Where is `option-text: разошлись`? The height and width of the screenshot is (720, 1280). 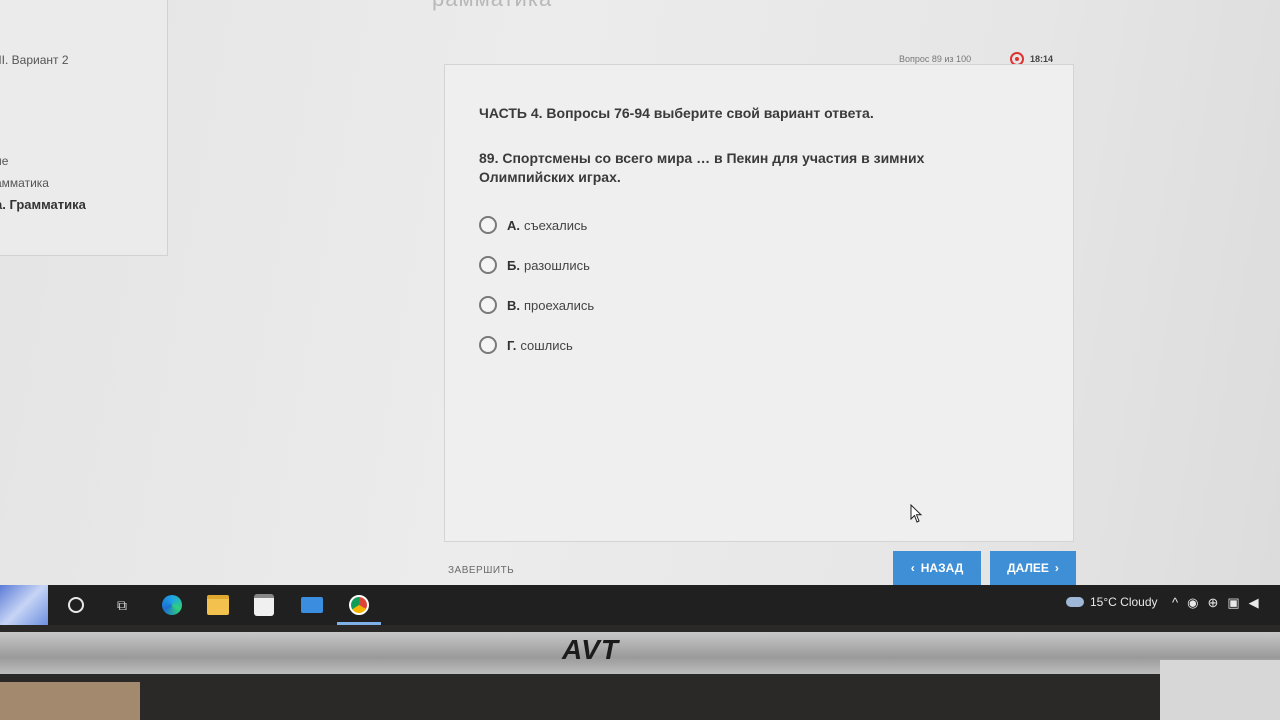 option-text: разошлись is located at coordinates (556, 265).